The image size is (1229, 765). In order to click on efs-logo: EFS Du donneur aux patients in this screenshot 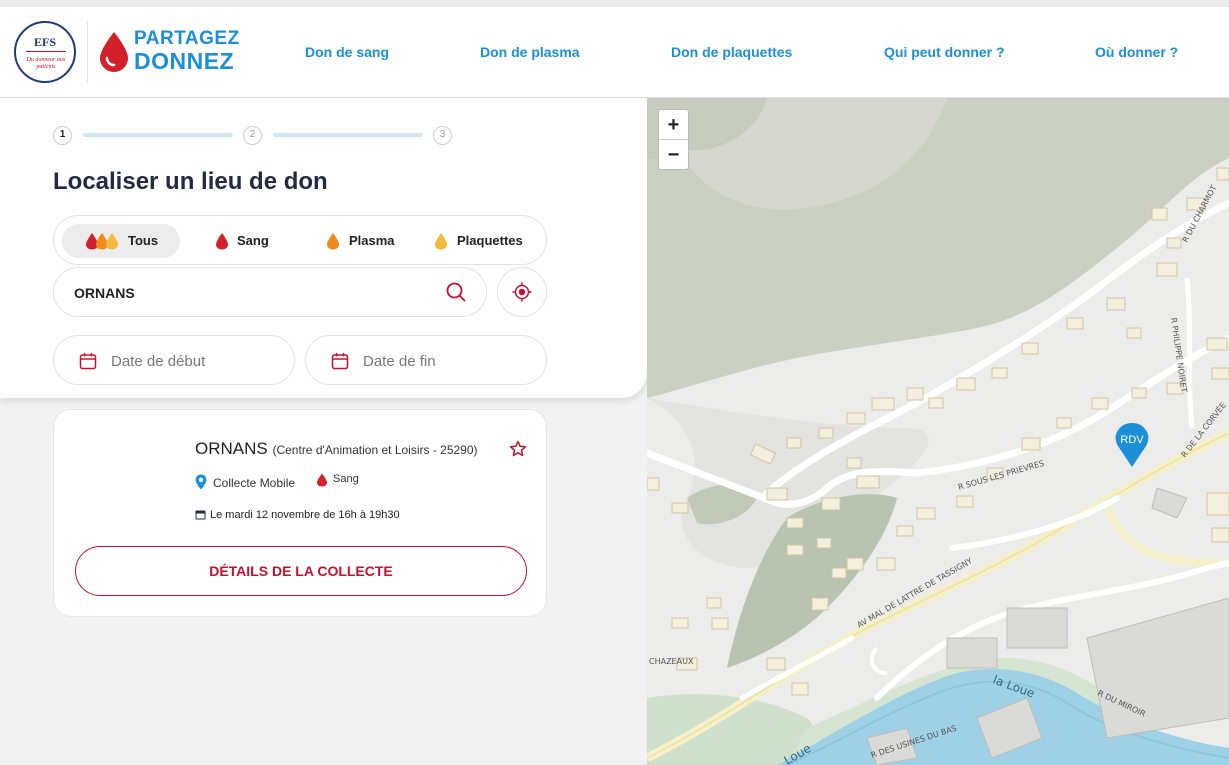, I will do `click(45, 52)`.